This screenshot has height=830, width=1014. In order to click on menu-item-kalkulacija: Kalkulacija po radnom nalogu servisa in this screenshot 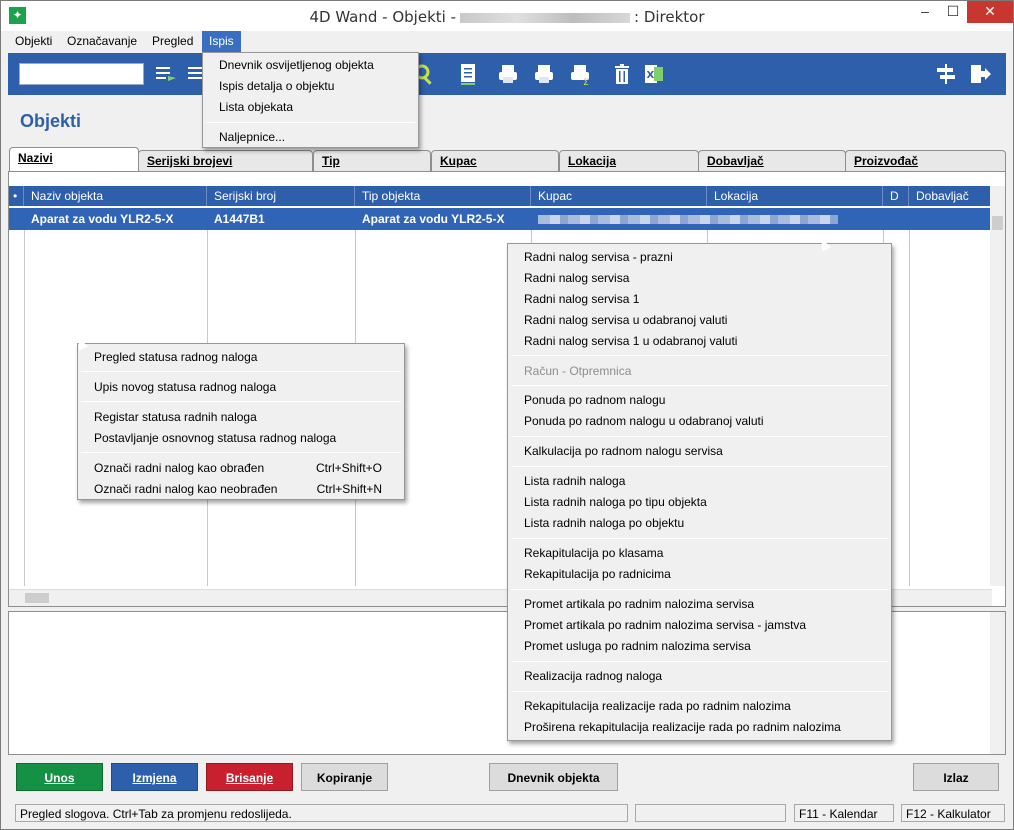, I will do `click(699, 451)`.